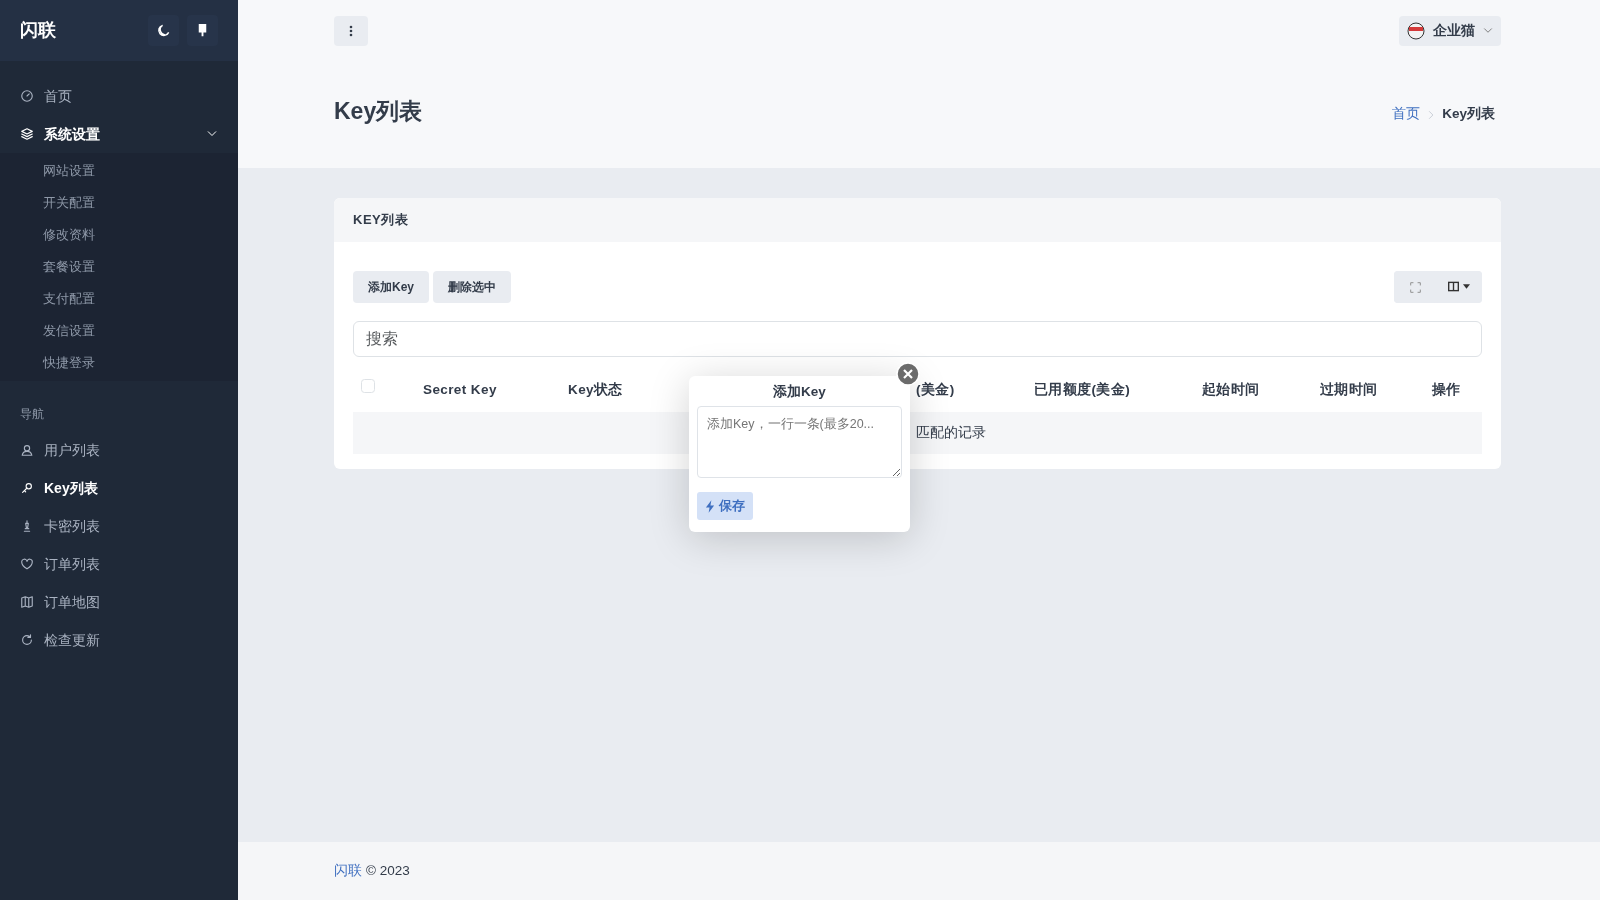  What do you see at coordinates (710, 506) in the screenshot?
I see `lightning-icon` at bounding box center [710, 506].